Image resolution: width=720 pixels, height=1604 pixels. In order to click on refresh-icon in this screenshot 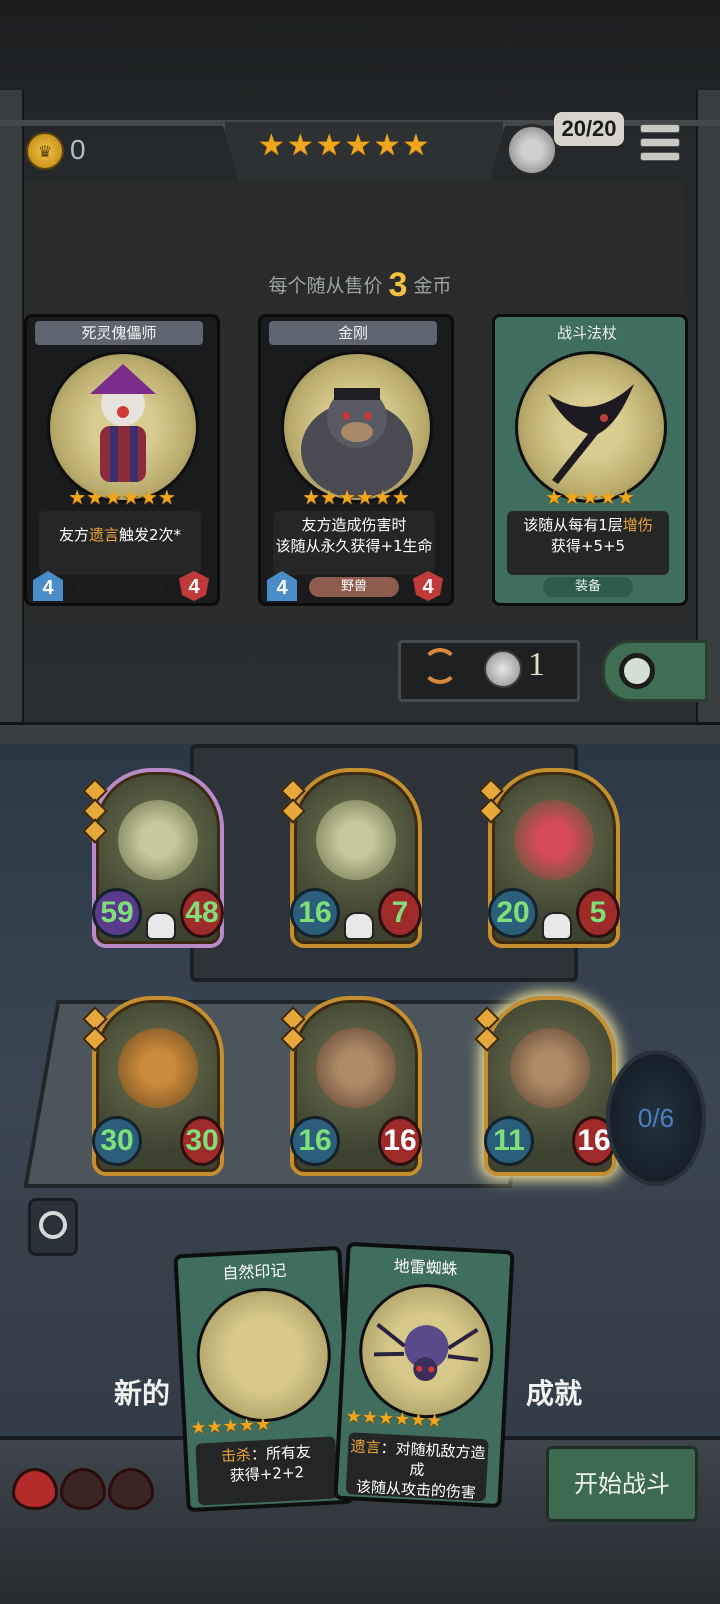, I will do `click(440, 666)`.